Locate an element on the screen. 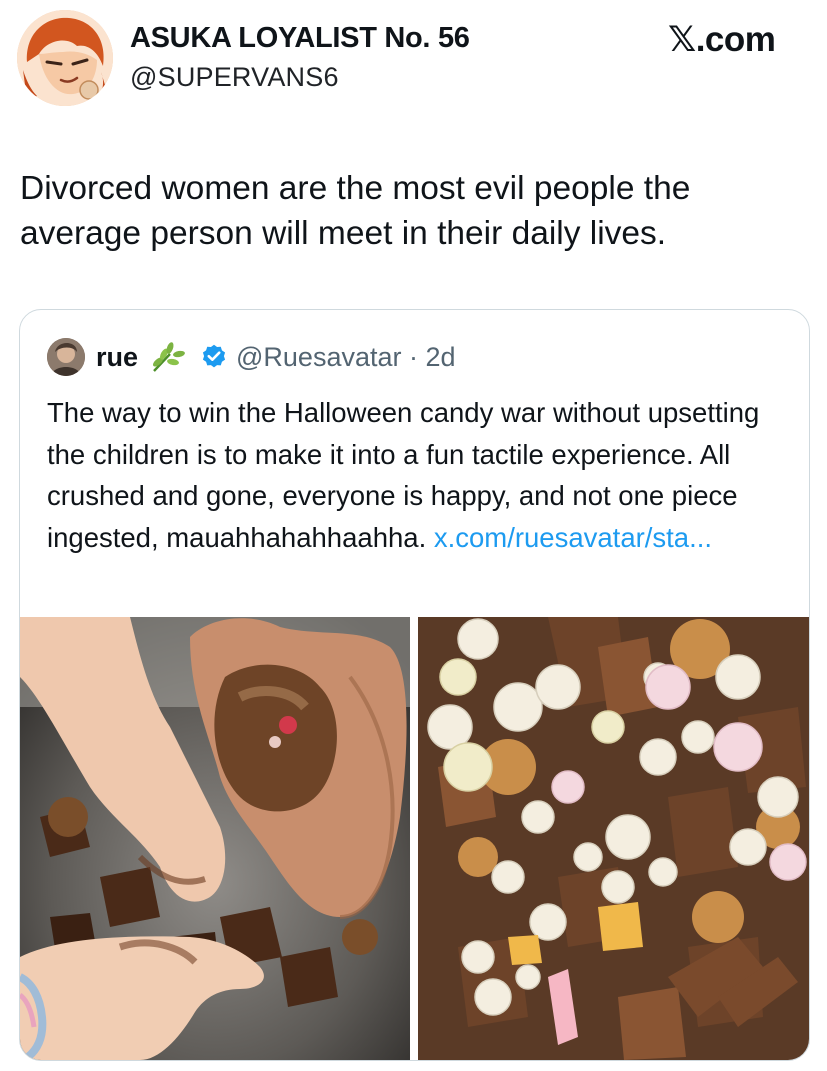 This screenshot has width=827, height=1071. quoted-author-avatar is located at coordinates (66, 357).